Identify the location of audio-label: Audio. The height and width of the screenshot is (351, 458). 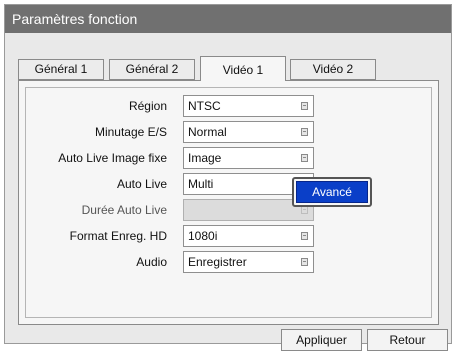
(151, 262).